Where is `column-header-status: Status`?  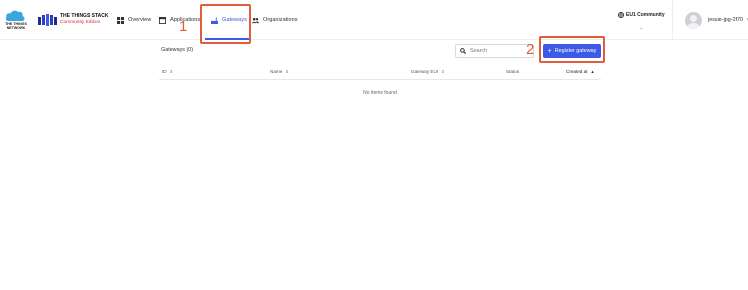
column-header-status: Status is located at coordinates (513, 71).